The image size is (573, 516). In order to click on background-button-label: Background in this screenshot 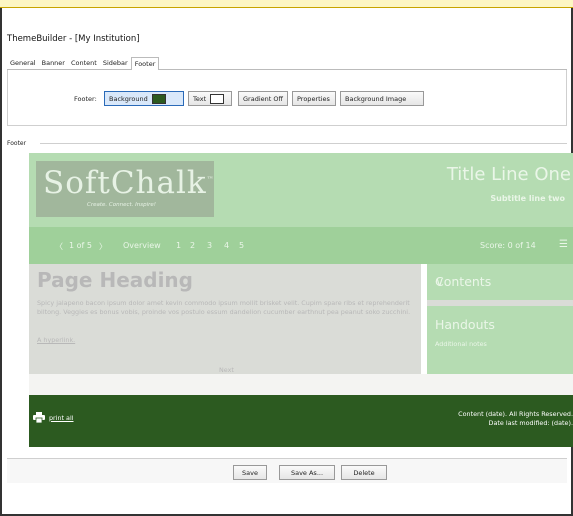, I will do `click(128, 98)`.